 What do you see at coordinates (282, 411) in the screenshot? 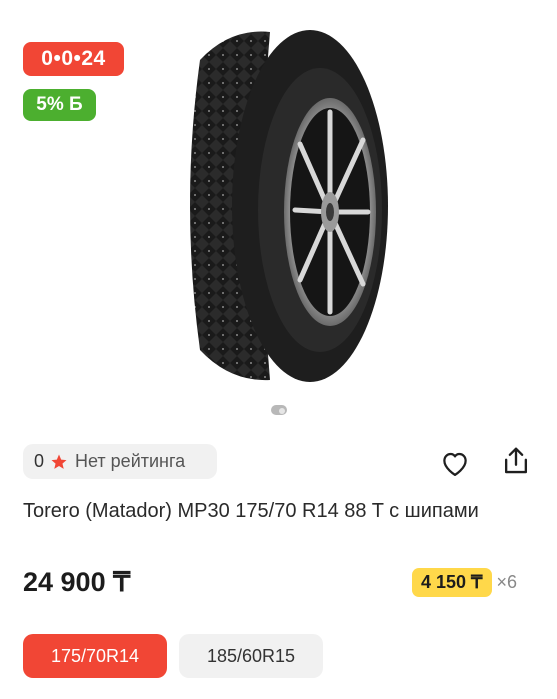
I see `gallery-dot-indicator` at bounding box center [282, 411].